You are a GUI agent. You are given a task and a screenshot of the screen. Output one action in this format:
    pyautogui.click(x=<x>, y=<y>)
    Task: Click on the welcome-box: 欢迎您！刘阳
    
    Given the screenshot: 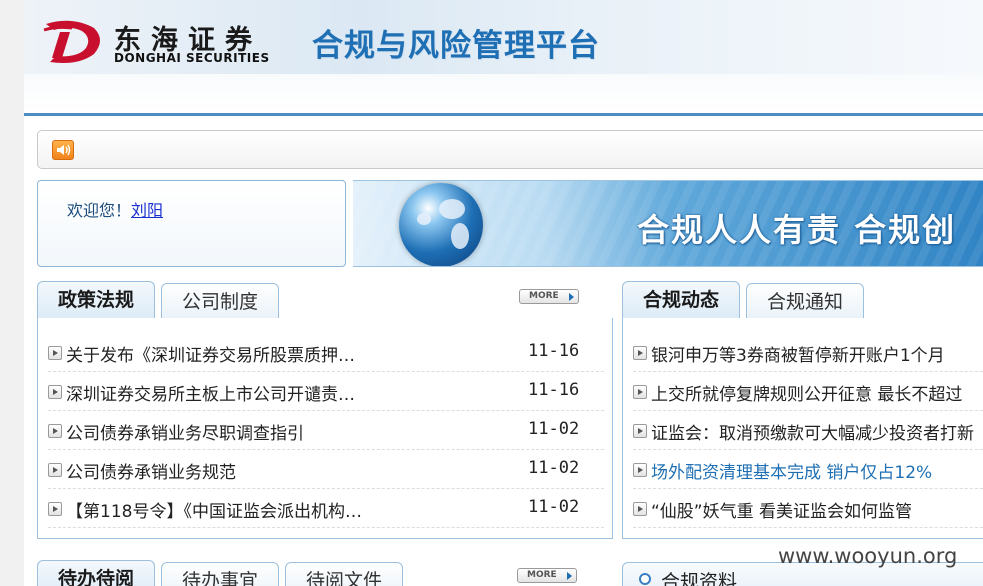 What is the action you would take?
    pyautogui.click(x=191, y=223)
    